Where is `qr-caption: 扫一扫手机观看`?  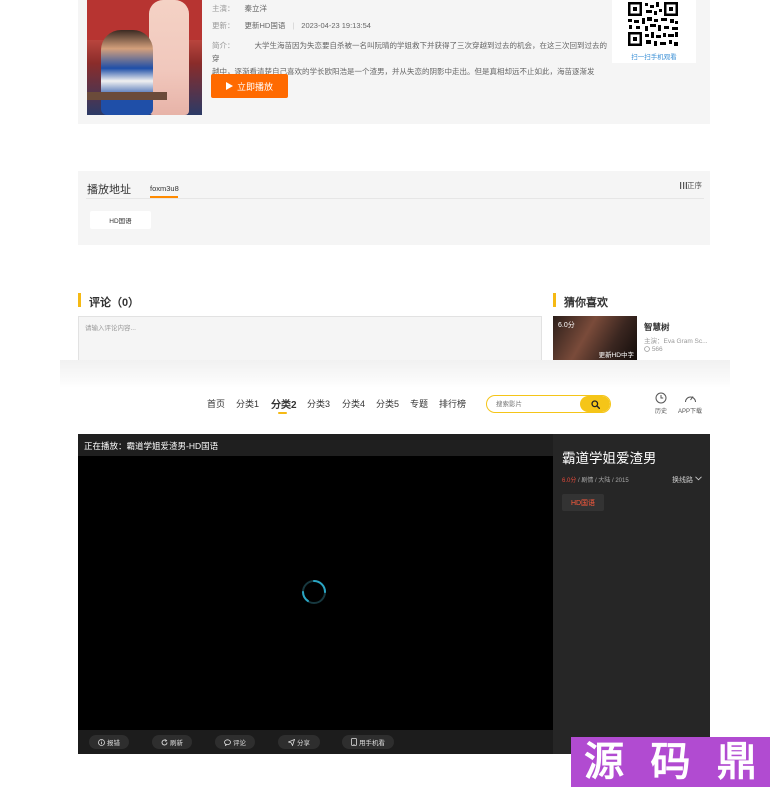
qr-caption: 扫一扫手机观看 is located at coordinates (654, 57).